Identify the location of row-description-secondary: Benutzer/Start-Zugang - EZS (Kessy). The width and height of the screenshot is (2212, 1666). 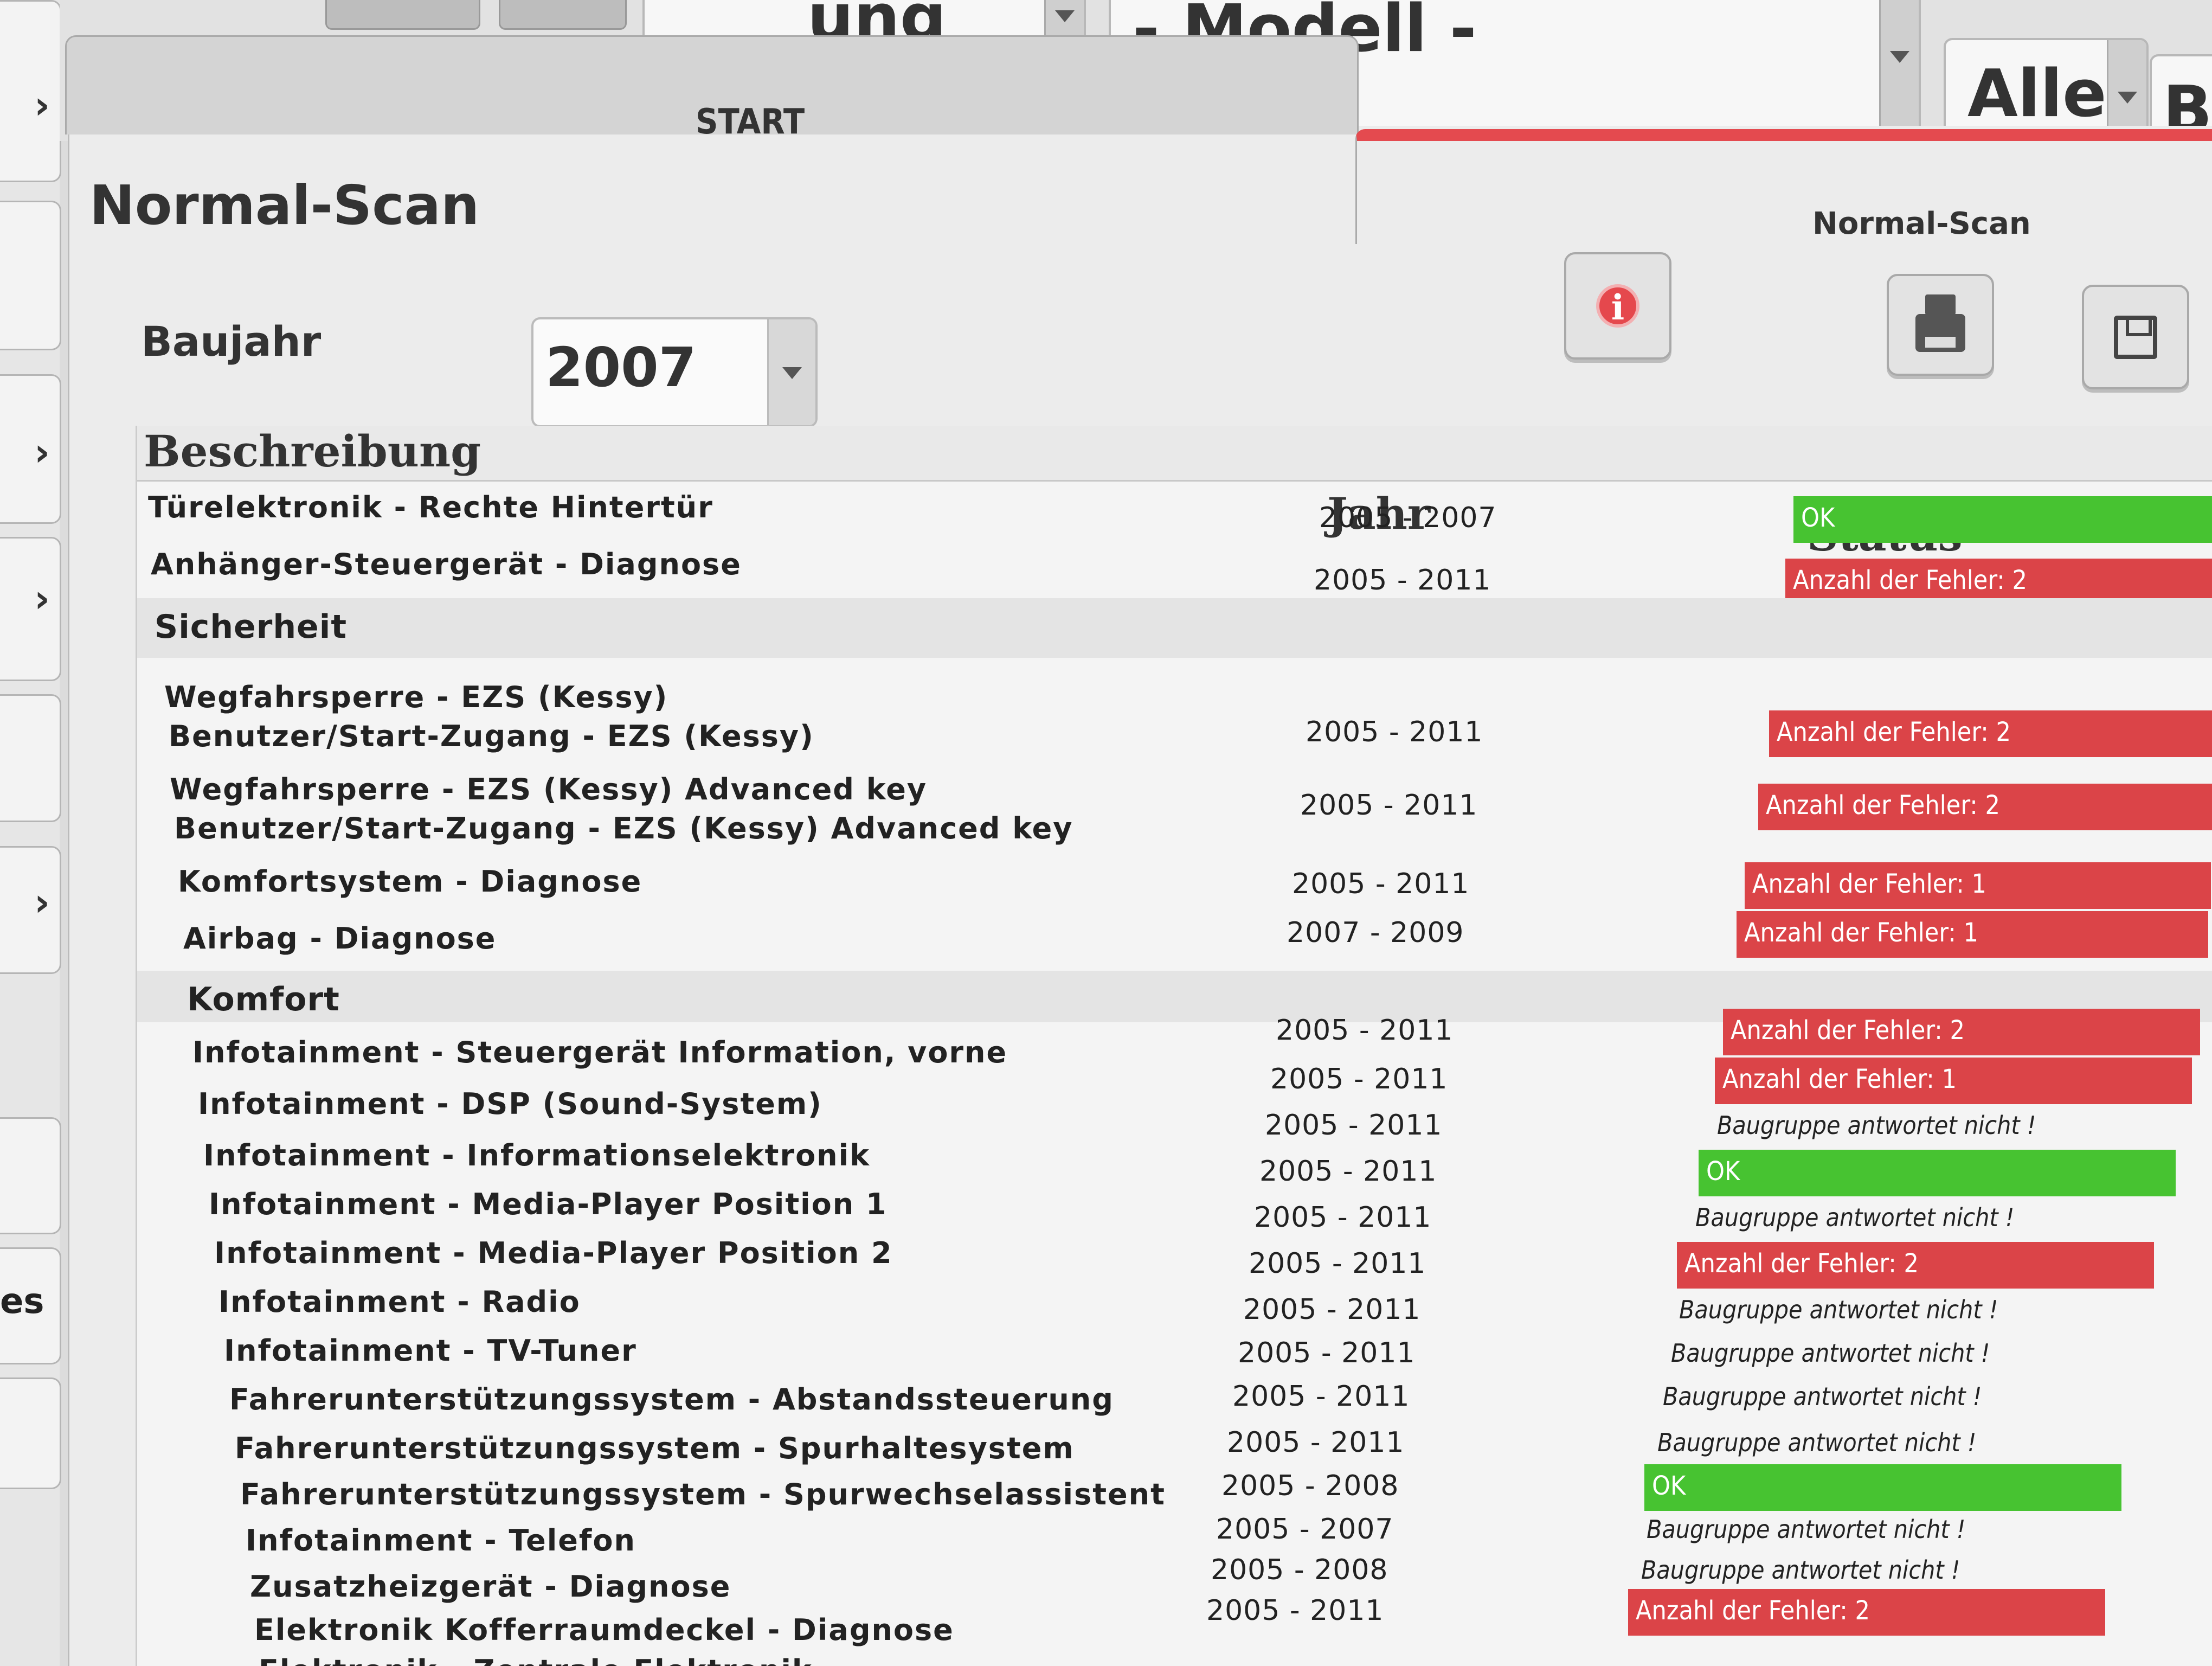
(491, 736).